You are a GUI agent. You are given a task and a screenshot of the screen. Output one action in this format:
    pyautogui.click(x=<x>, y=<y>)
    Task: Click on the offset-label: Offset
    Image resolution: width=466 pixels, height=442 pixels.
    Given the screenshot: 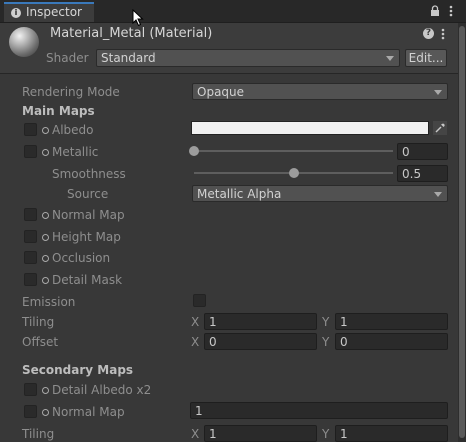 What is the action you would take?
    pyautogui.click(x=40, y=342)
    